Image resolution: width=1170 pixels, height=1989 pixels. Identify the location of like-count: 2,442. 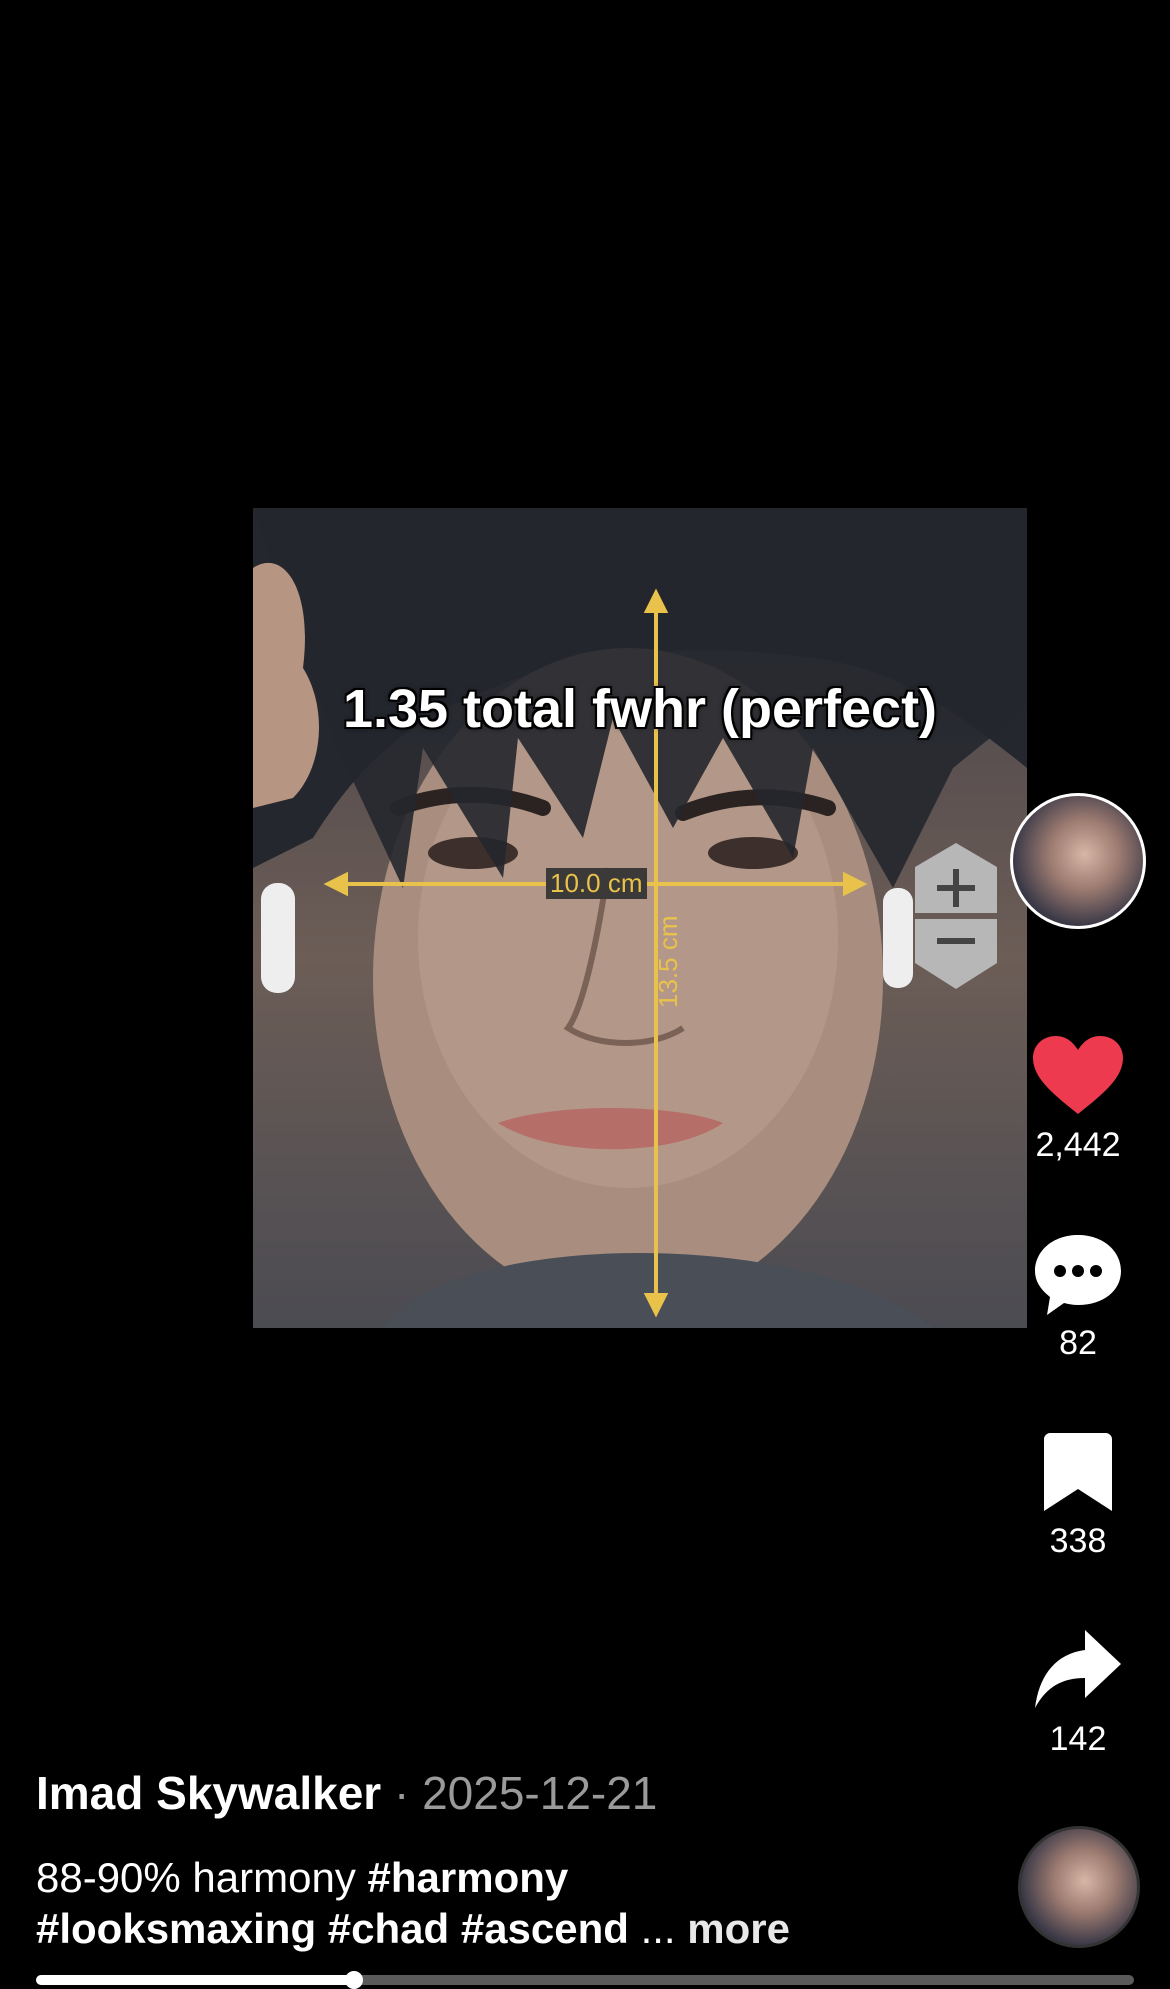
(1078, 1145).